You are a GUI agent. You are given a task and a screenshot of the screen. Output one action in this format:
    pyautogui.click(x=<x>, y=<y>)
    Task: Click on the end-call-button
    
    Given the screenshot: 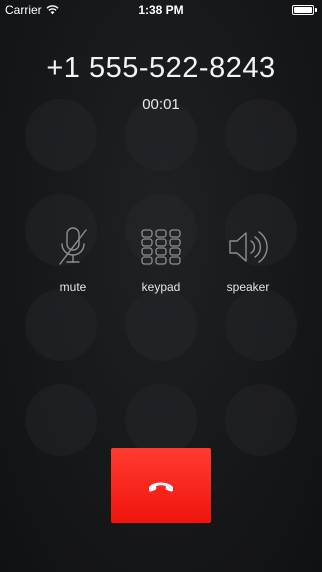 What is the action you would take?
    pyautogui.click(x=161, y=485)
    